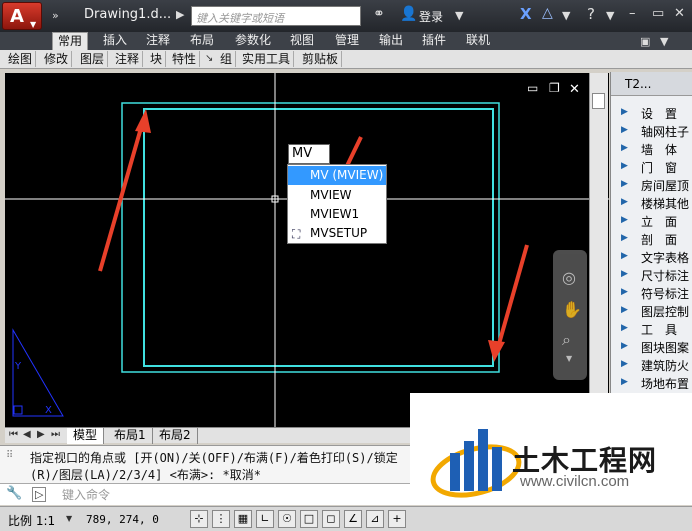  Describe the element at coordinates (408, 14) in the screenshot. I see `user-icon: 👤` at that location.